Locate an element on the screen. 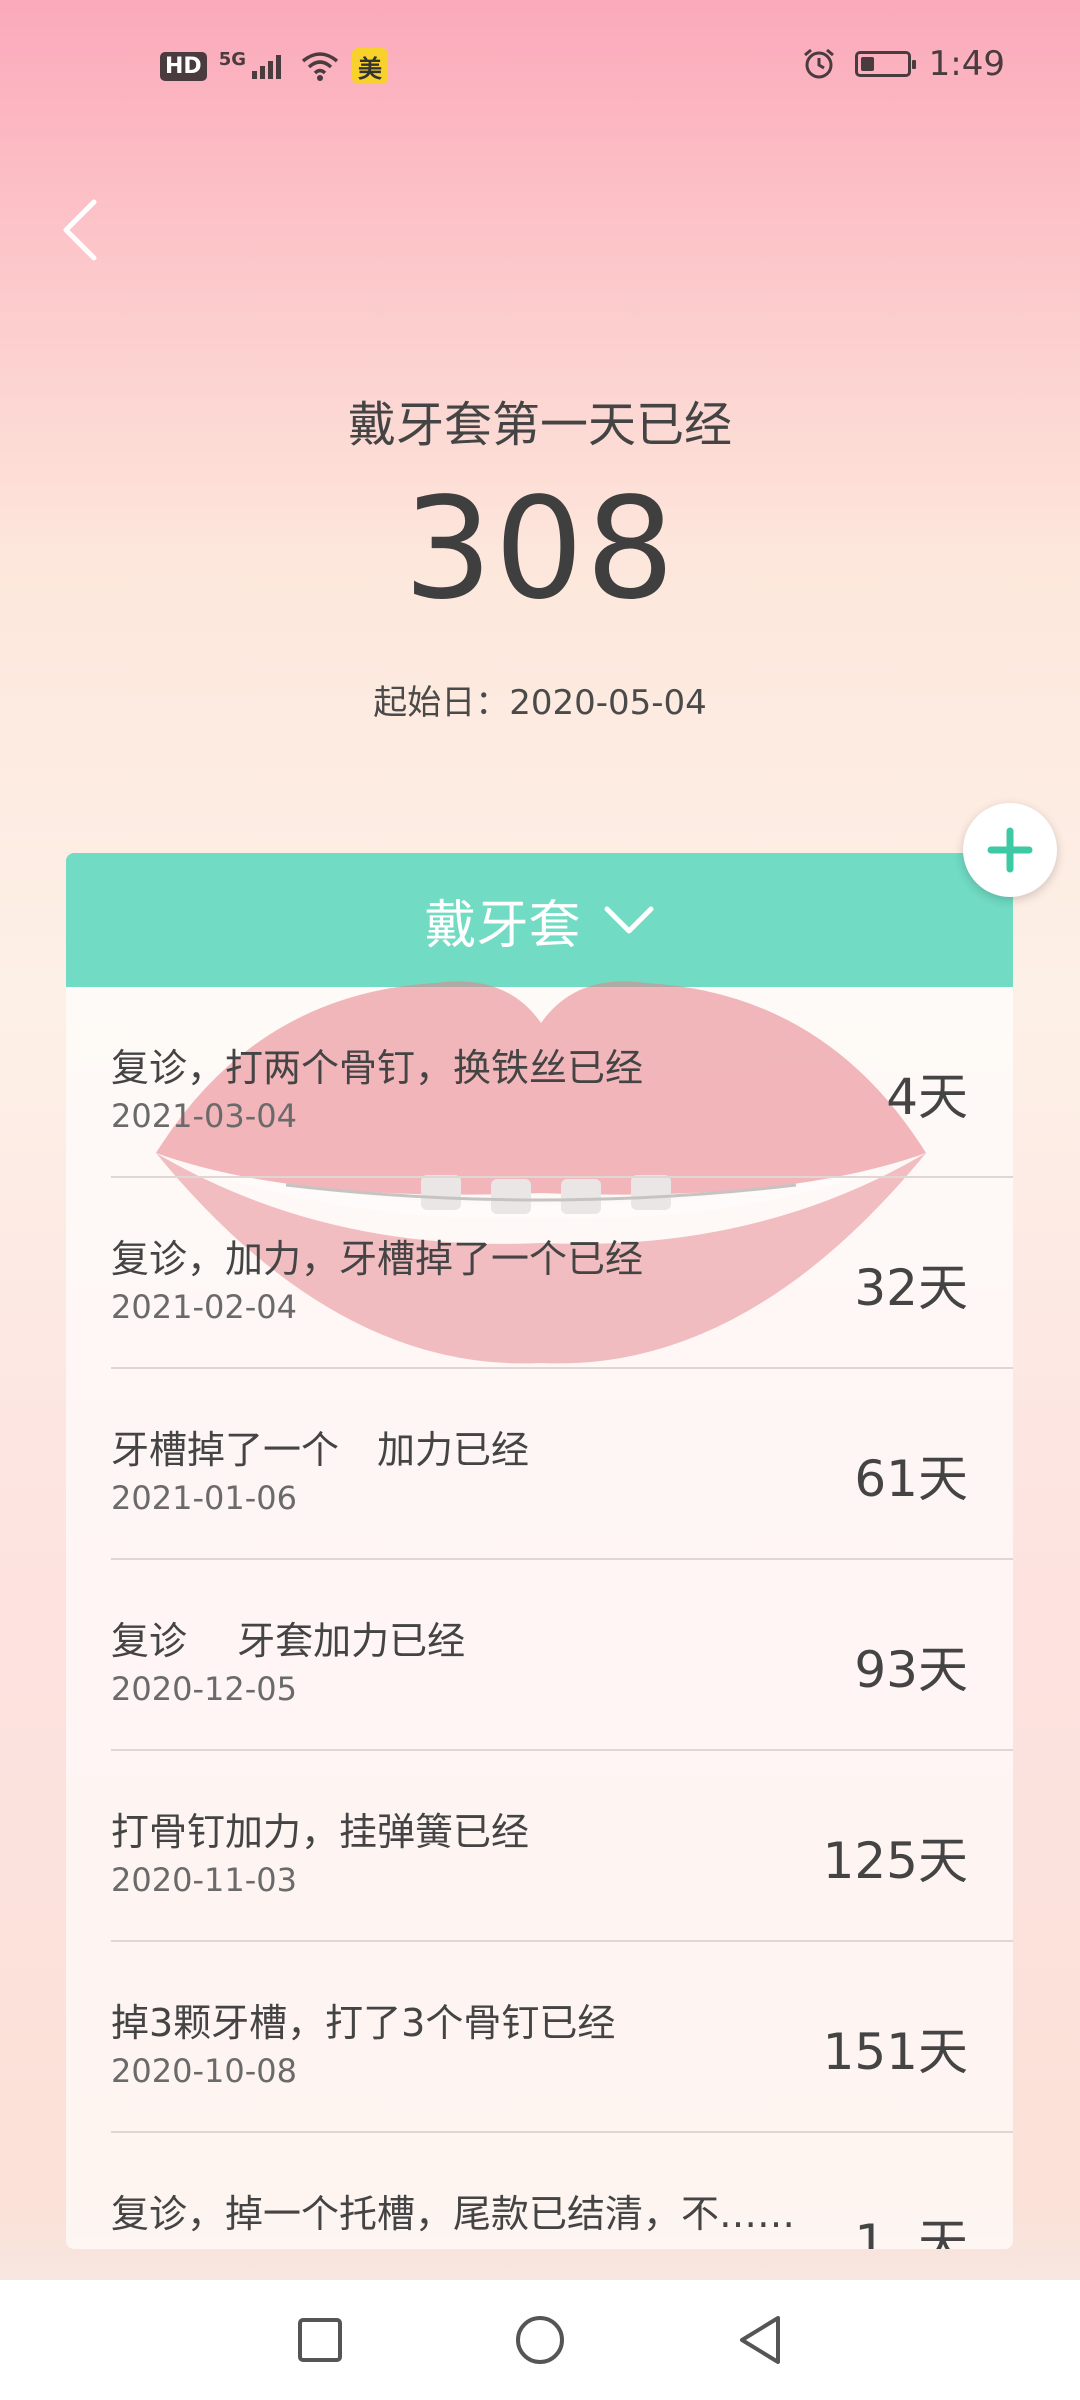  anniversary-title: 戴牙套第一天已经 is located at coordinates (539, 425).